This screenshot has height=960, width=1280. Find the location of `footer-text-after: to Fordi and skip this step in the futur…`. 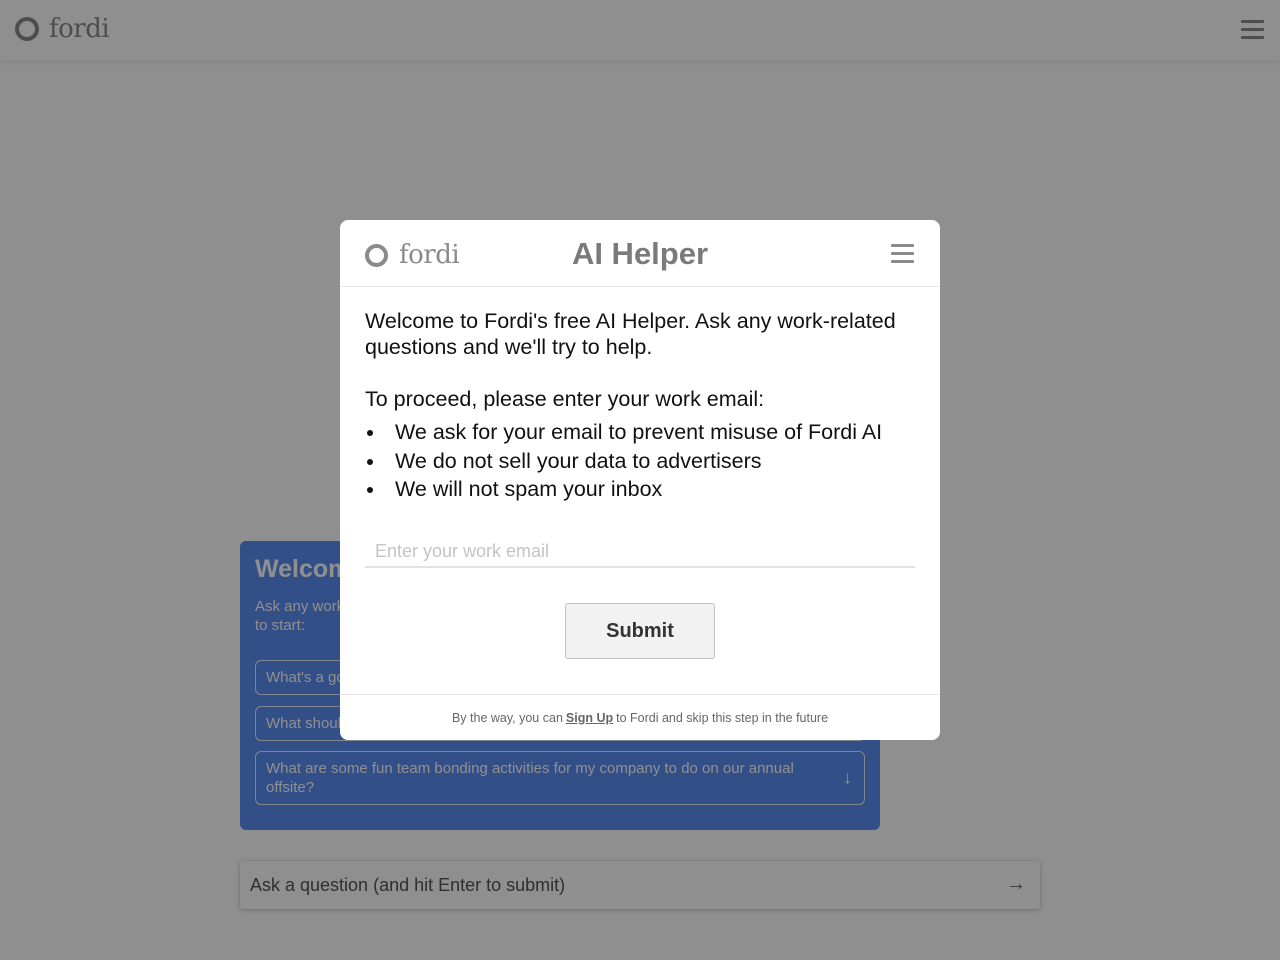

footer-text-after: to Fordi and skip this step in the futur… is located at coordinates (722, 717).